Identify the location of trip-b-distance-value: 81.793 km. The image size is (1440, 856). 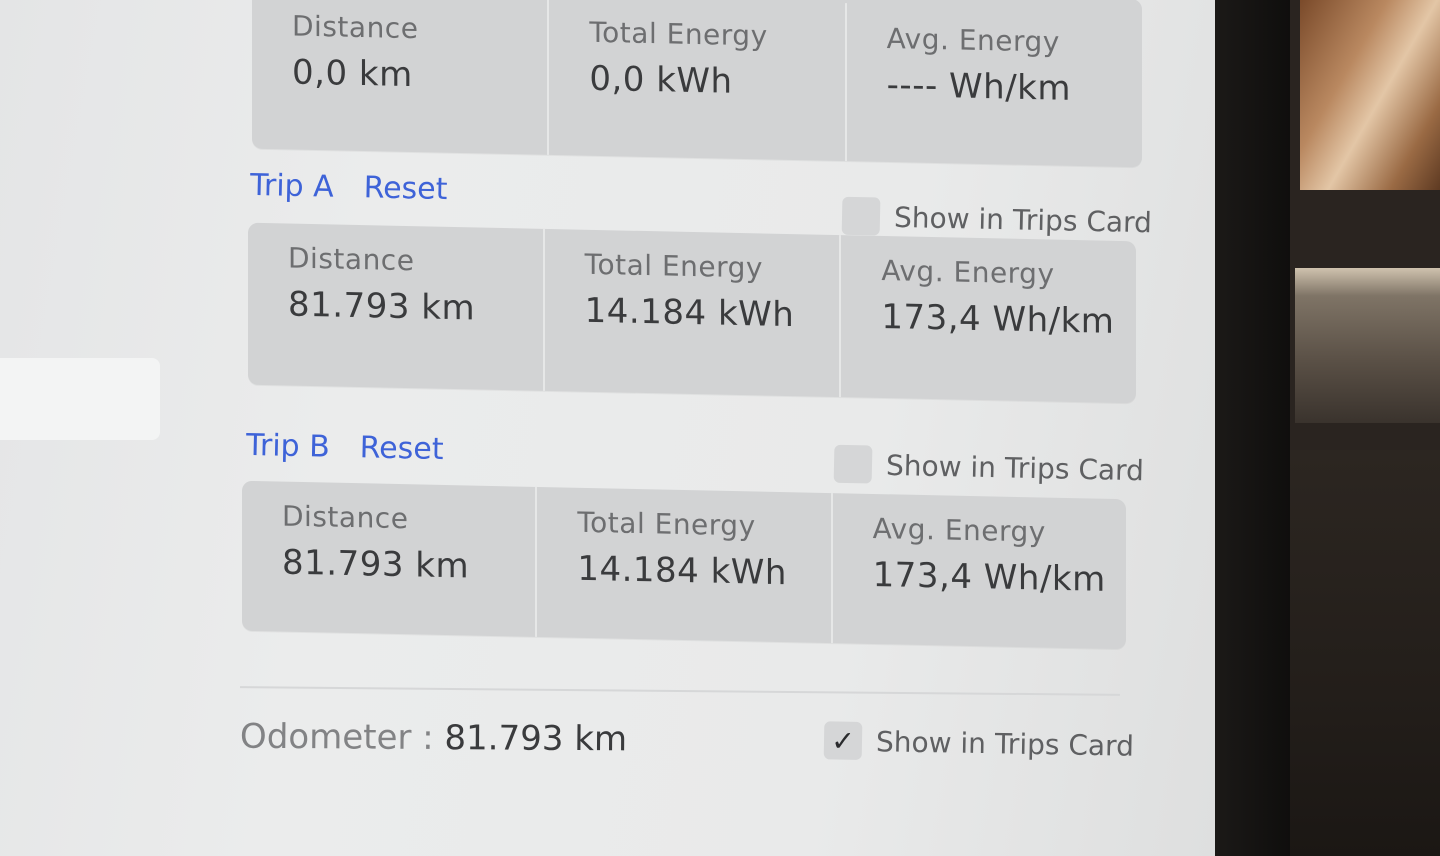
(376, 564).